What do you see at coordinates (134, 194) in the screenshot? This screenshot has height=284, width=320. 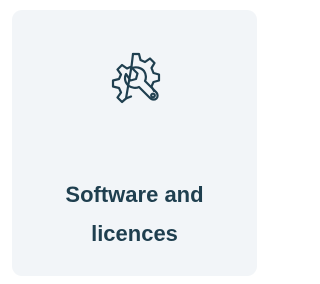 I see `card-title-line-1: Software and` at bounding box center [134, 194].